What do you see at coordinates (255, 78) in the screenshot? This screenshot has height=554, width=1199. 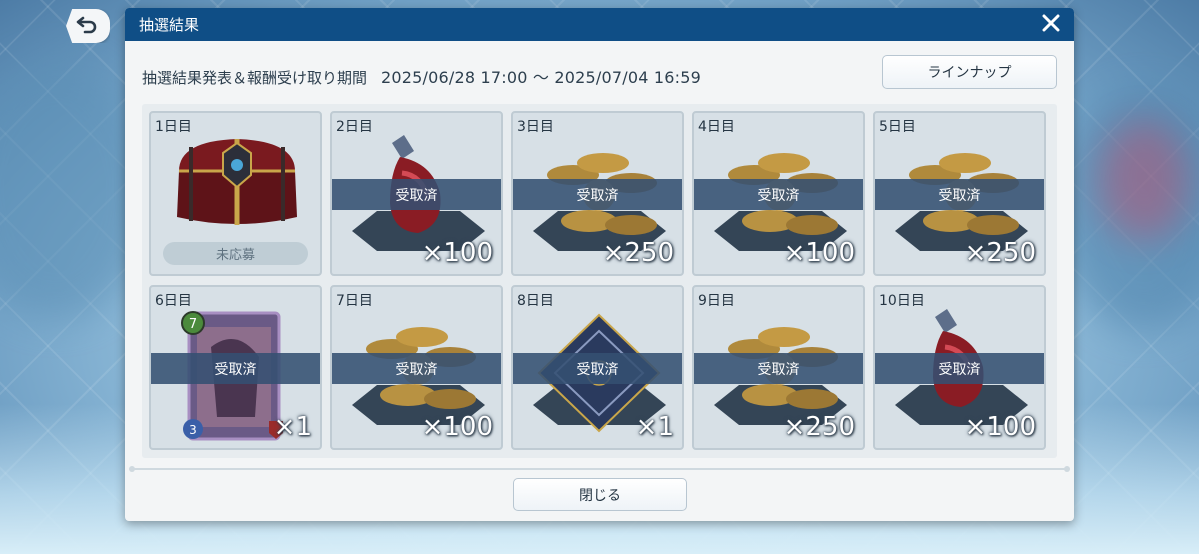 I see `period-label: 抽選結果発表＆報酬受け取り期間` at bounding box center [255, 78].